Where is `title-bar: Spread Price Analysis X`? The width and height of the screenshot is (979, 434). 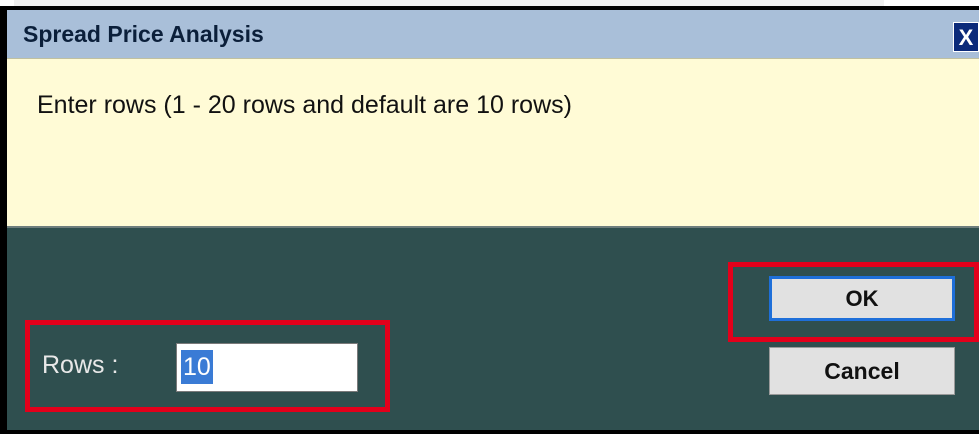 title-bar: Spread Price Analysis X is located at coordinates (493, 34).